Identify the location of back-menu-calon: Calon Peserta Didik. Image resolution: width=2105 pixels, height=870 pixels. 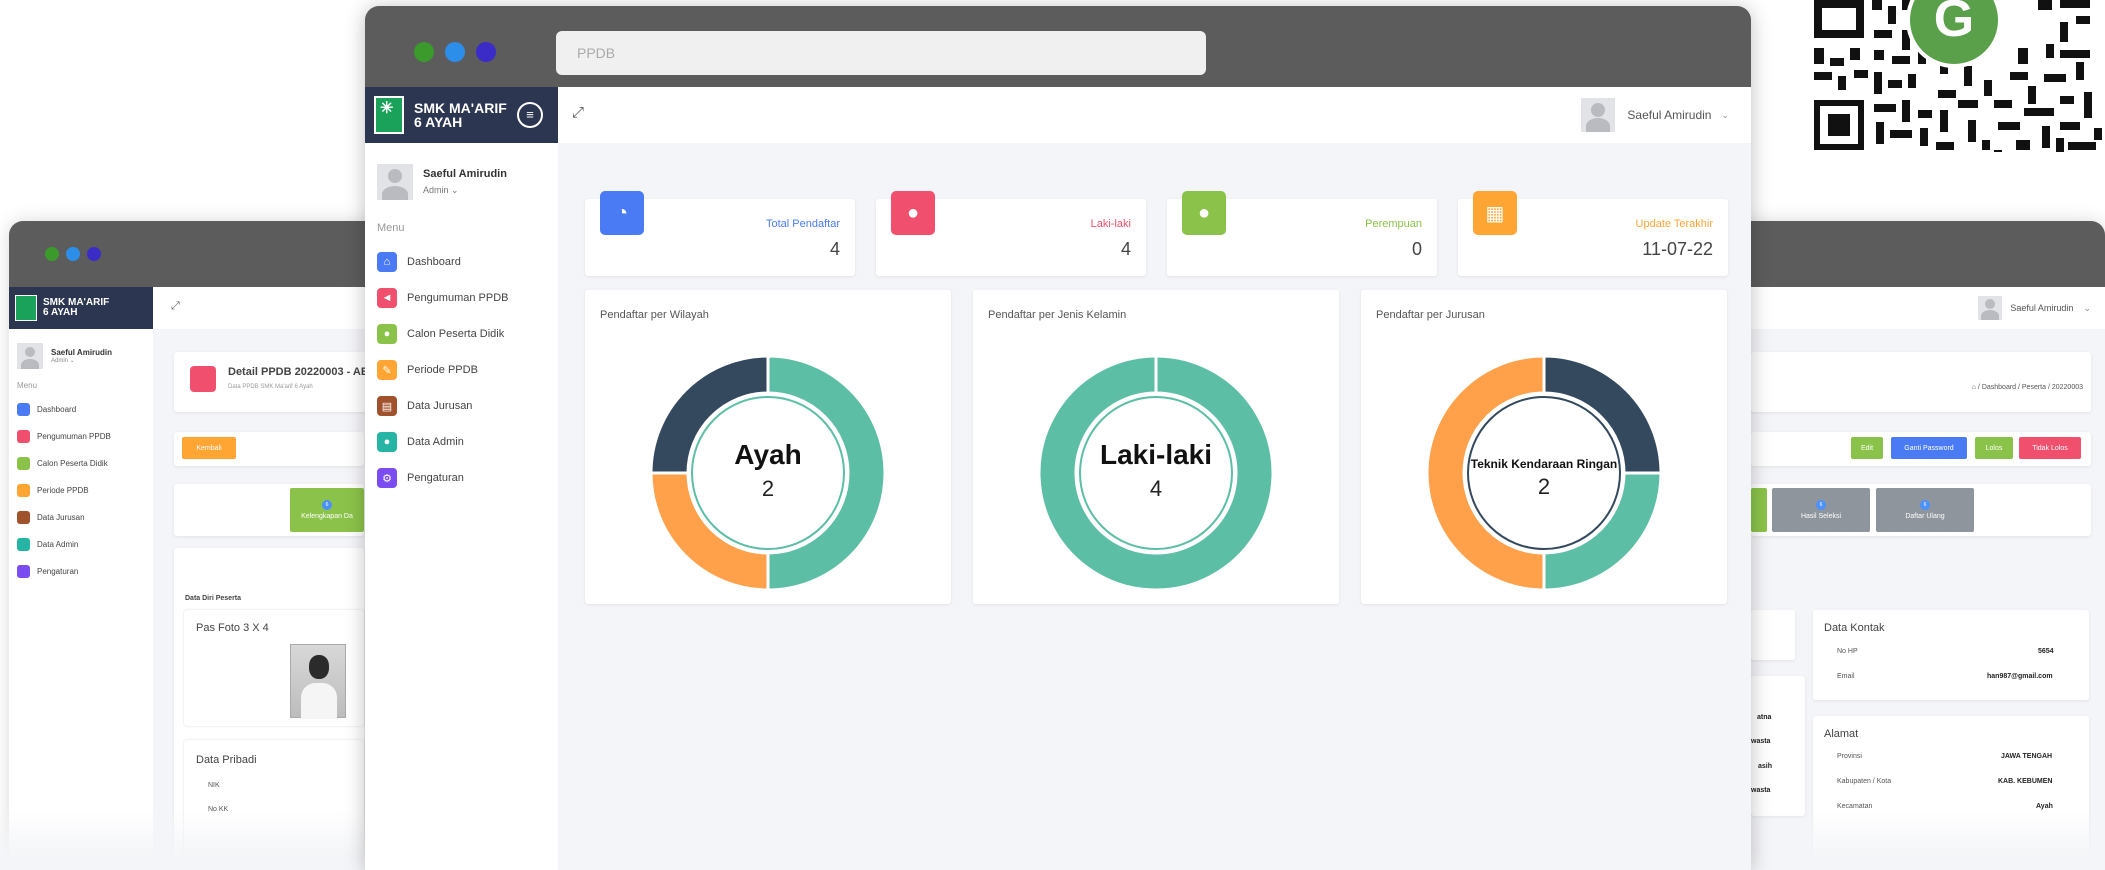
(81, 463).